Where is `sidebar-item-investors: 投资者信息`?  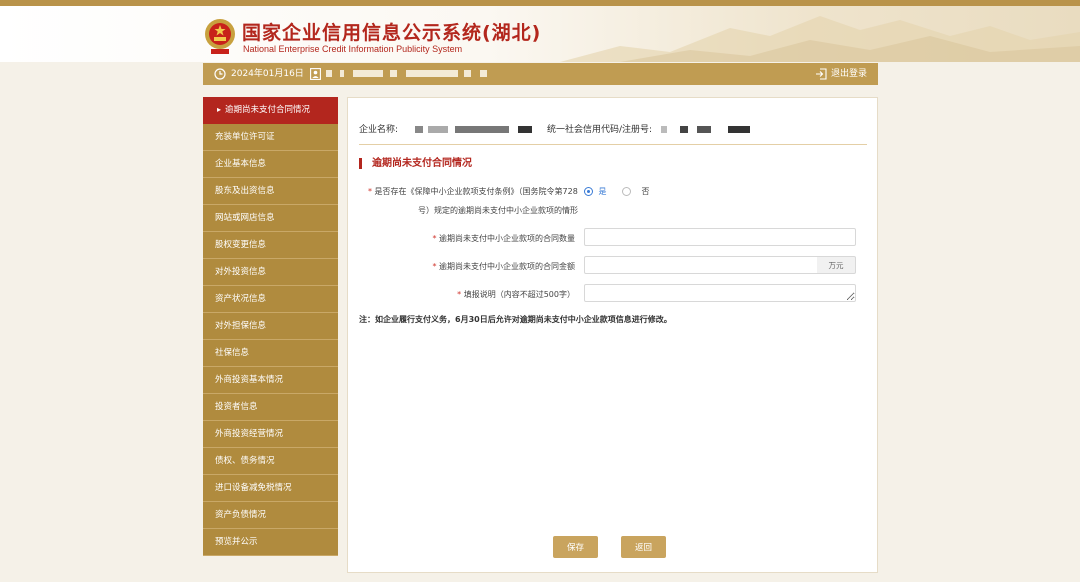
sidebar-item-investors: 投资者信息 is located at coordinates (270, 407).